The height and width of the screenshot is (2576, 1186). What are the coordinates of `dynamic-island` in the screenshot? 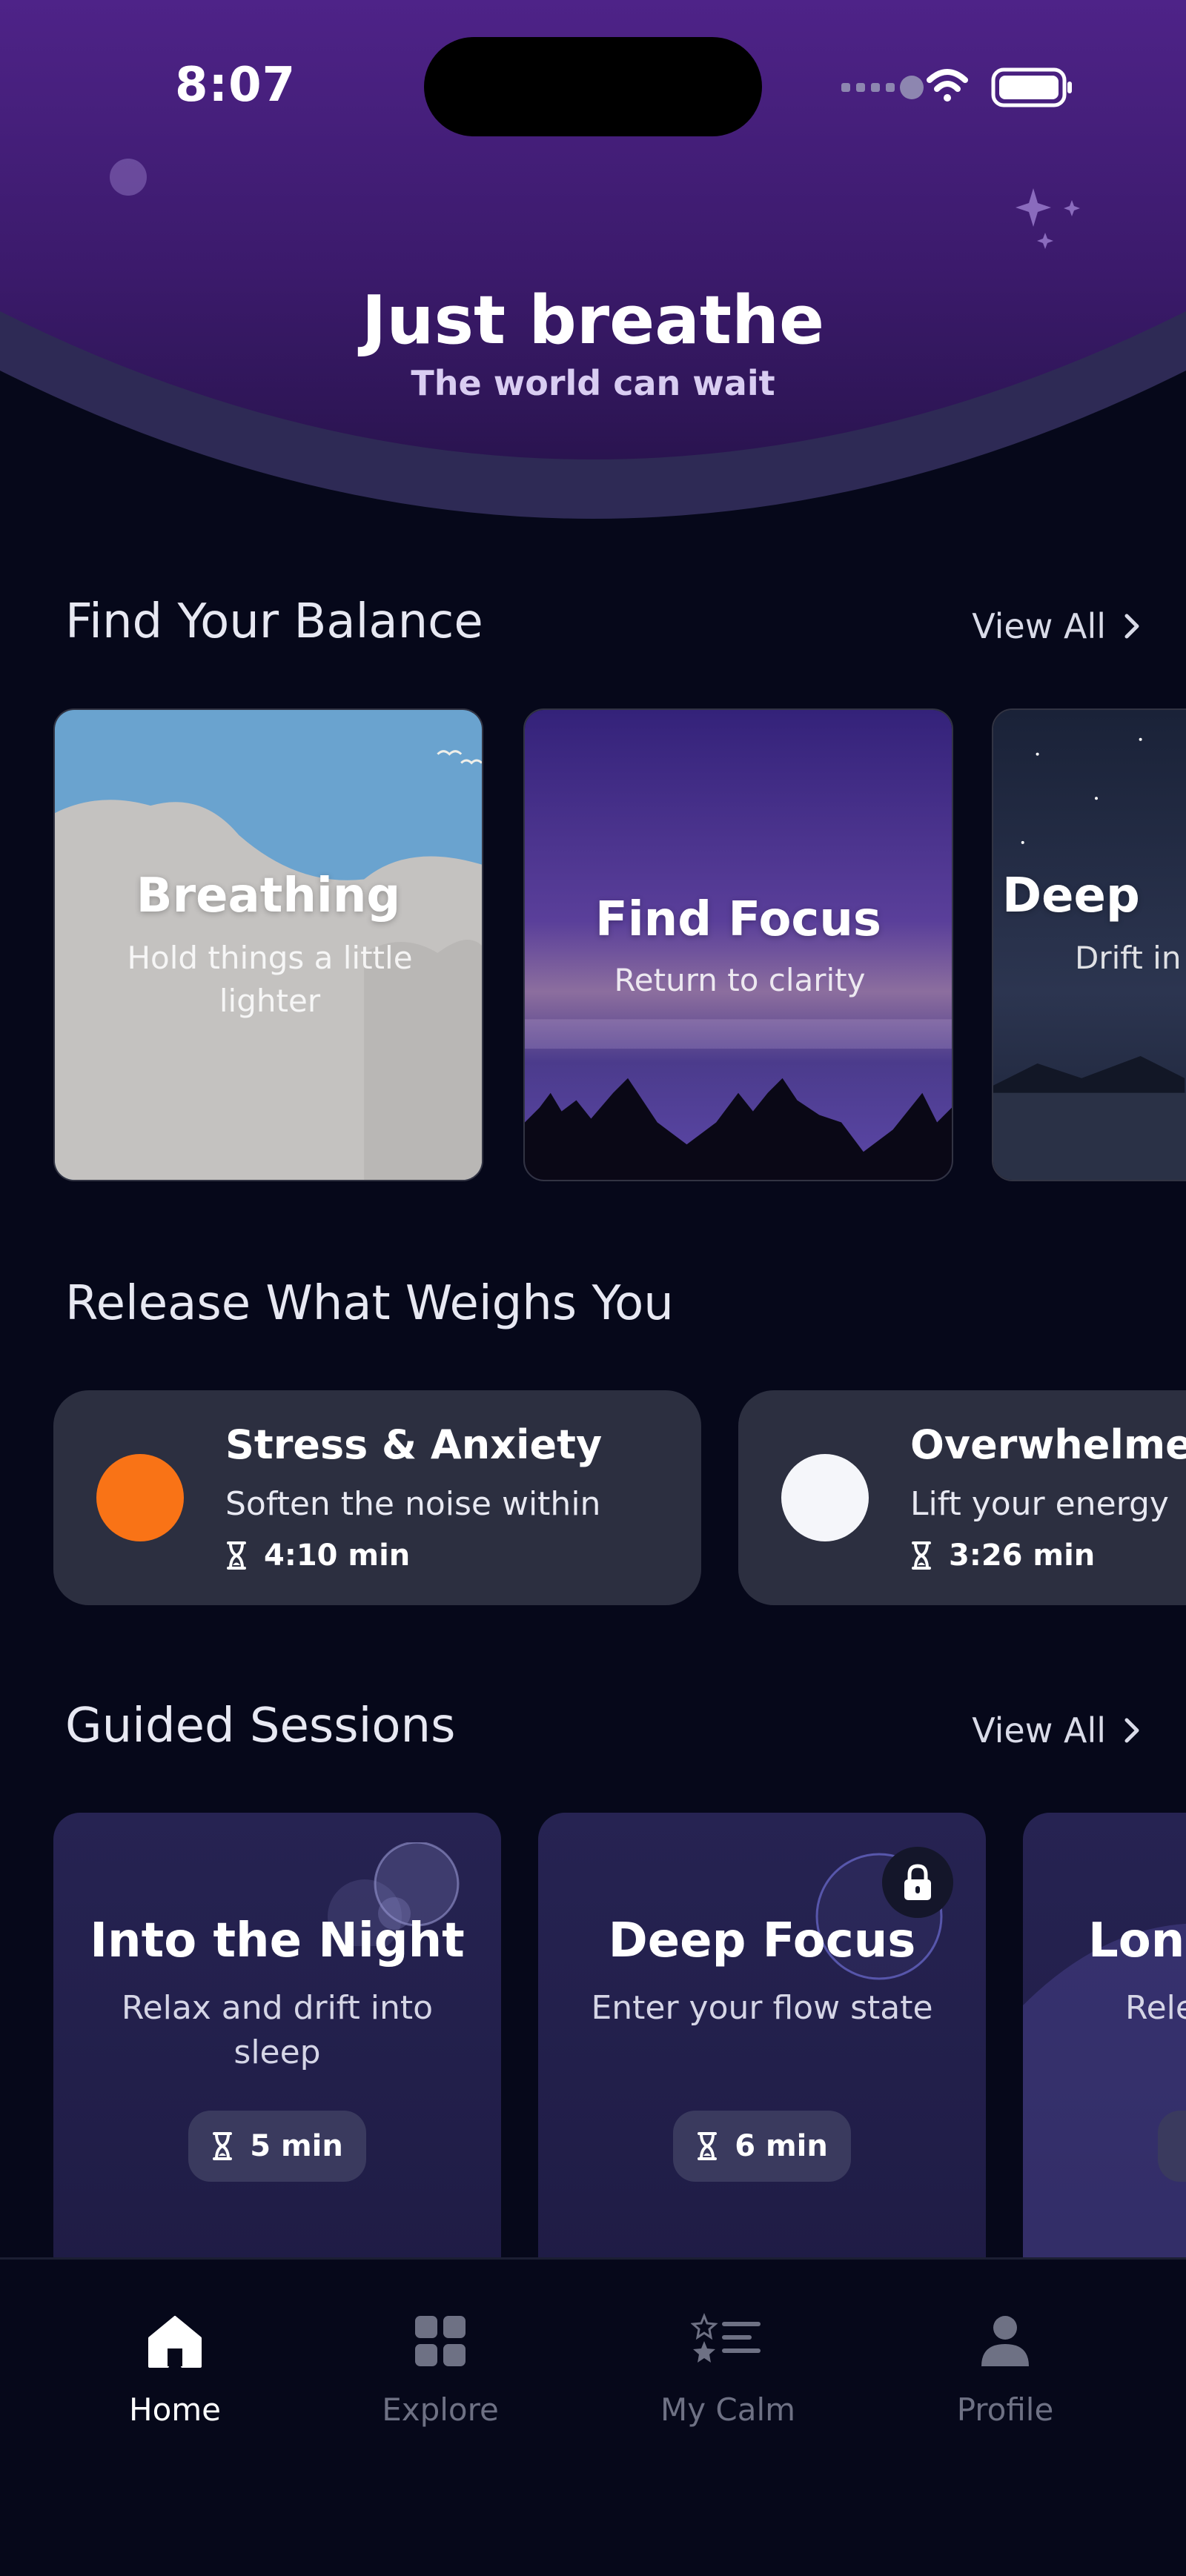 It's located at (593, 86).